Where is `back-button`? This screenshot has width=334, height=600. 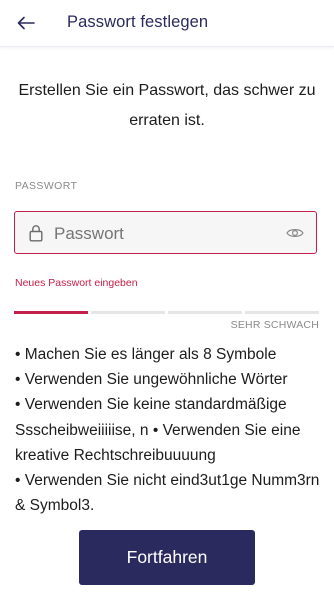
back-button is located at coordinates (26, 23).